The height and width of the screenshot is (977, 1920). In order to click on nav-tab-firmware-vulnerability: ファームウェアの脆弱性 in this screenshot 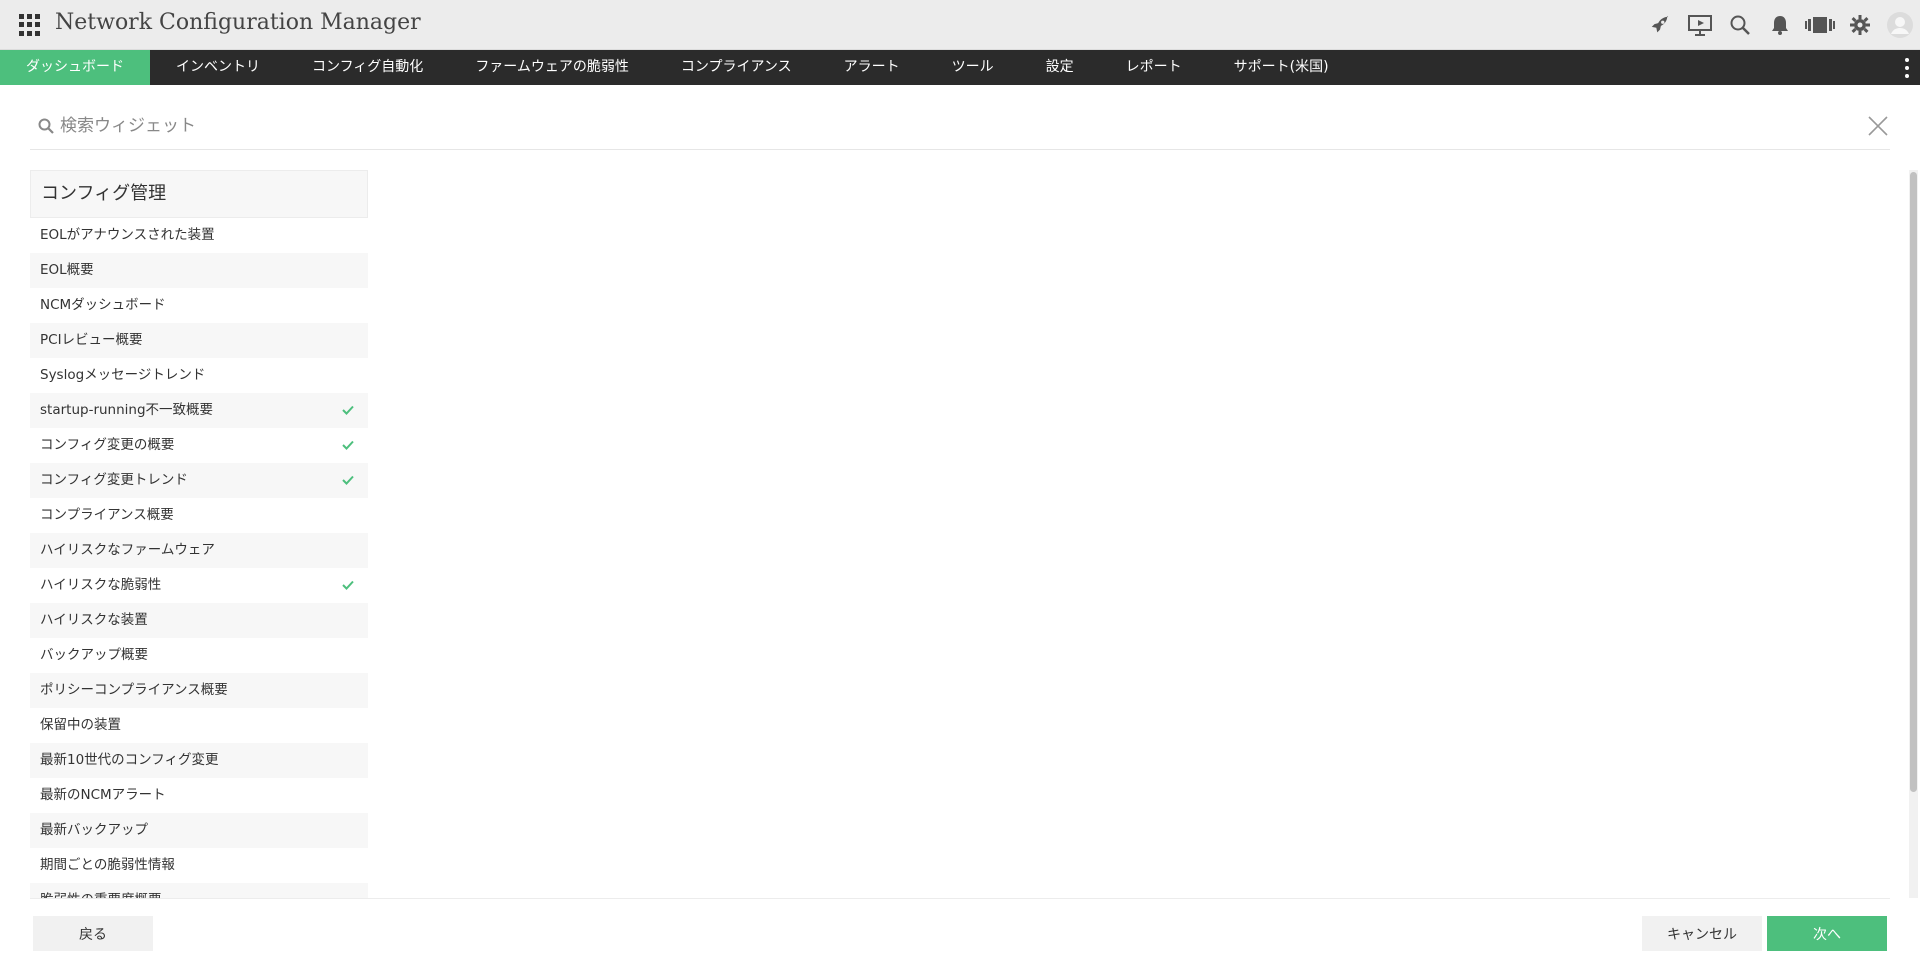, I will do `click(552, 67)`.